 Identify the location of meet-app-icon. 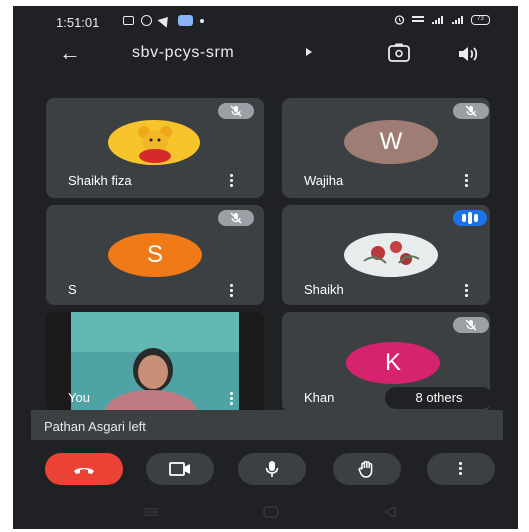
(185, 20).